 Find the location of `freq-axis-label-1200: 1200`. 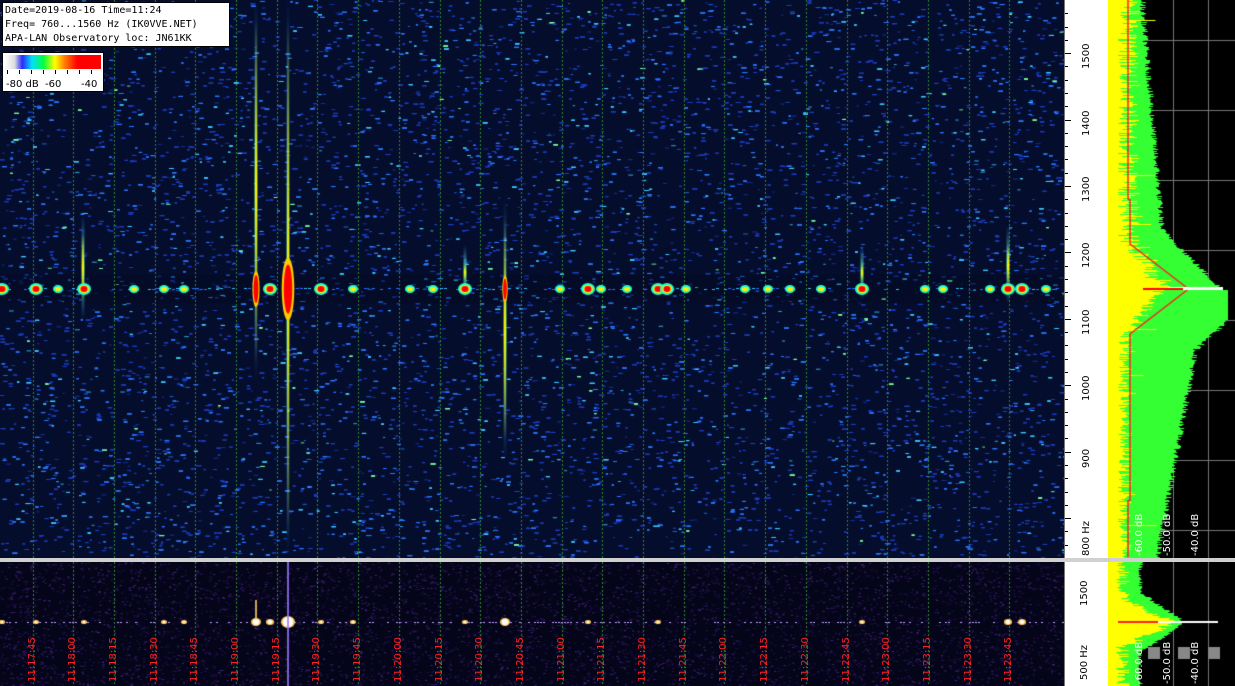

freq-axis-label-1200: 1200 is located at coordinates (1086, 255).